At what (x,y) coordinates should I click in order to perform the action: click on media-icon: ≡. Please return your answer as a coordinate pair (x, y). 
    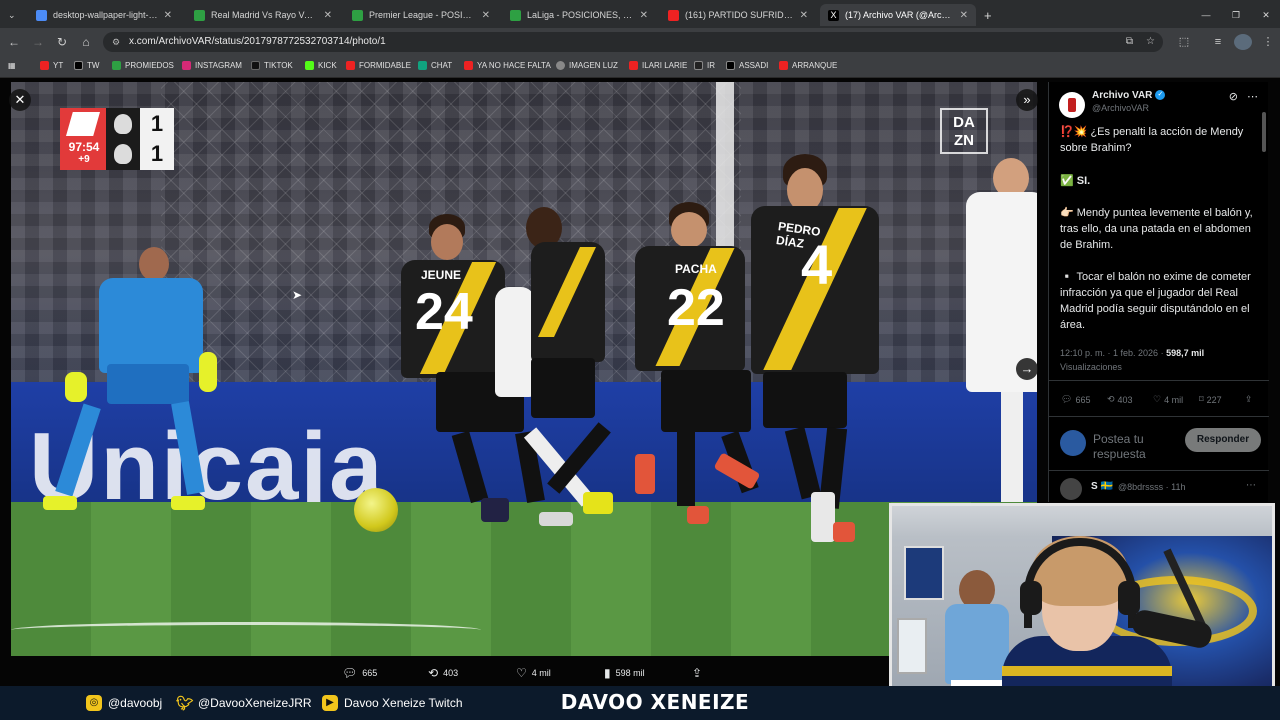
    Looking at the image, I should click on (1218, 42).